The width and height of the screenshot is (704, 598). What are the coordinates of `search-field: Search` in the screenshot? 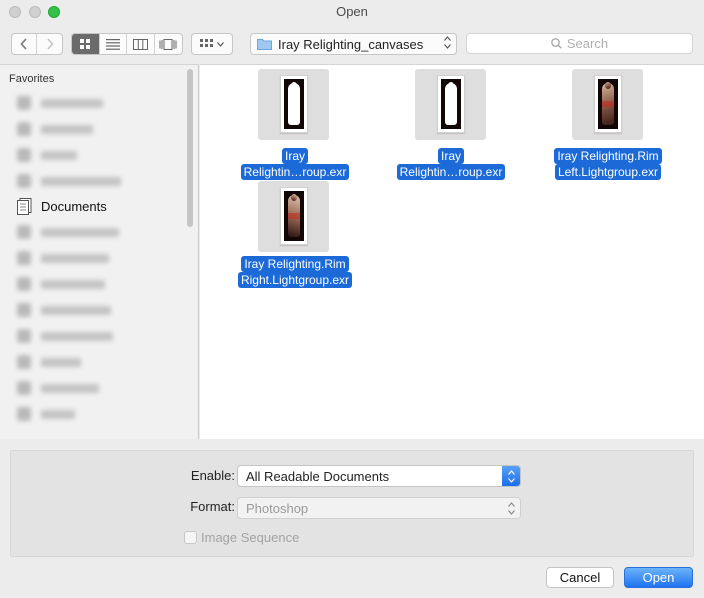 It's located at (579, 43).